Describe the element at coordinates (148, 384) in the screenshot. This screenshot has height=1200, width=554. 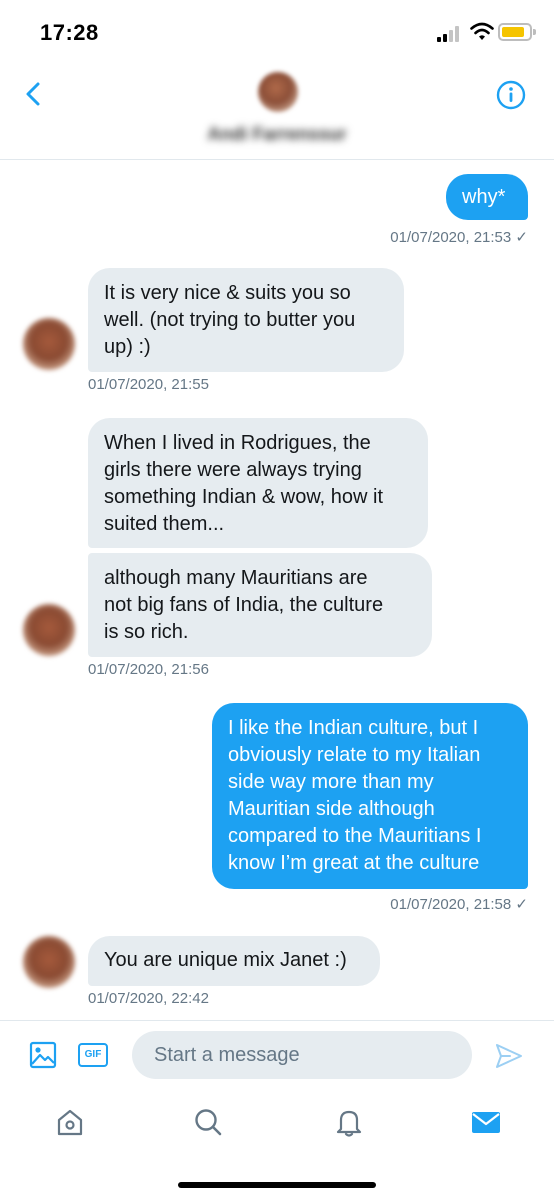
I see `message-timestamp: 01/07/2020, 21:55` at that location.